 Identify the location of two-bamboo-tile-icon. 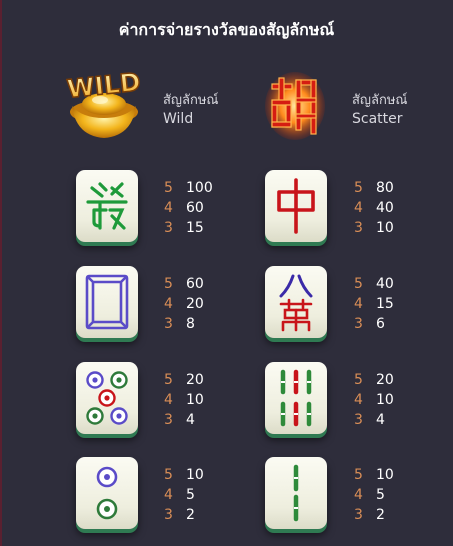
(296, 493).